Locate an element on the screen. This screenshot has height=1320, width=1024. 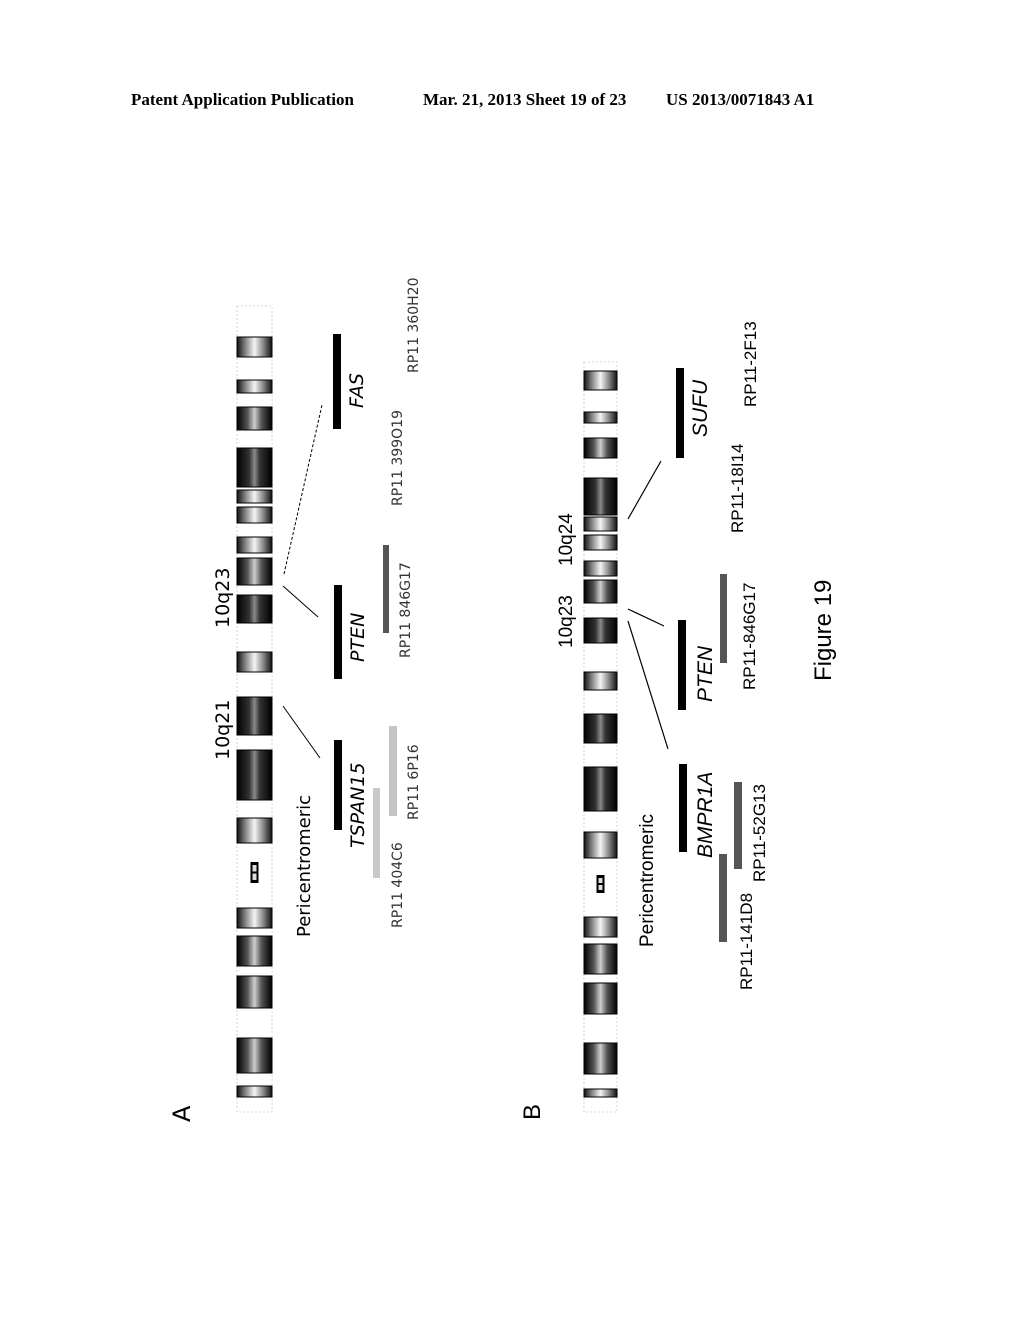
connector-line-dotted is located at coordinates (303, 489).